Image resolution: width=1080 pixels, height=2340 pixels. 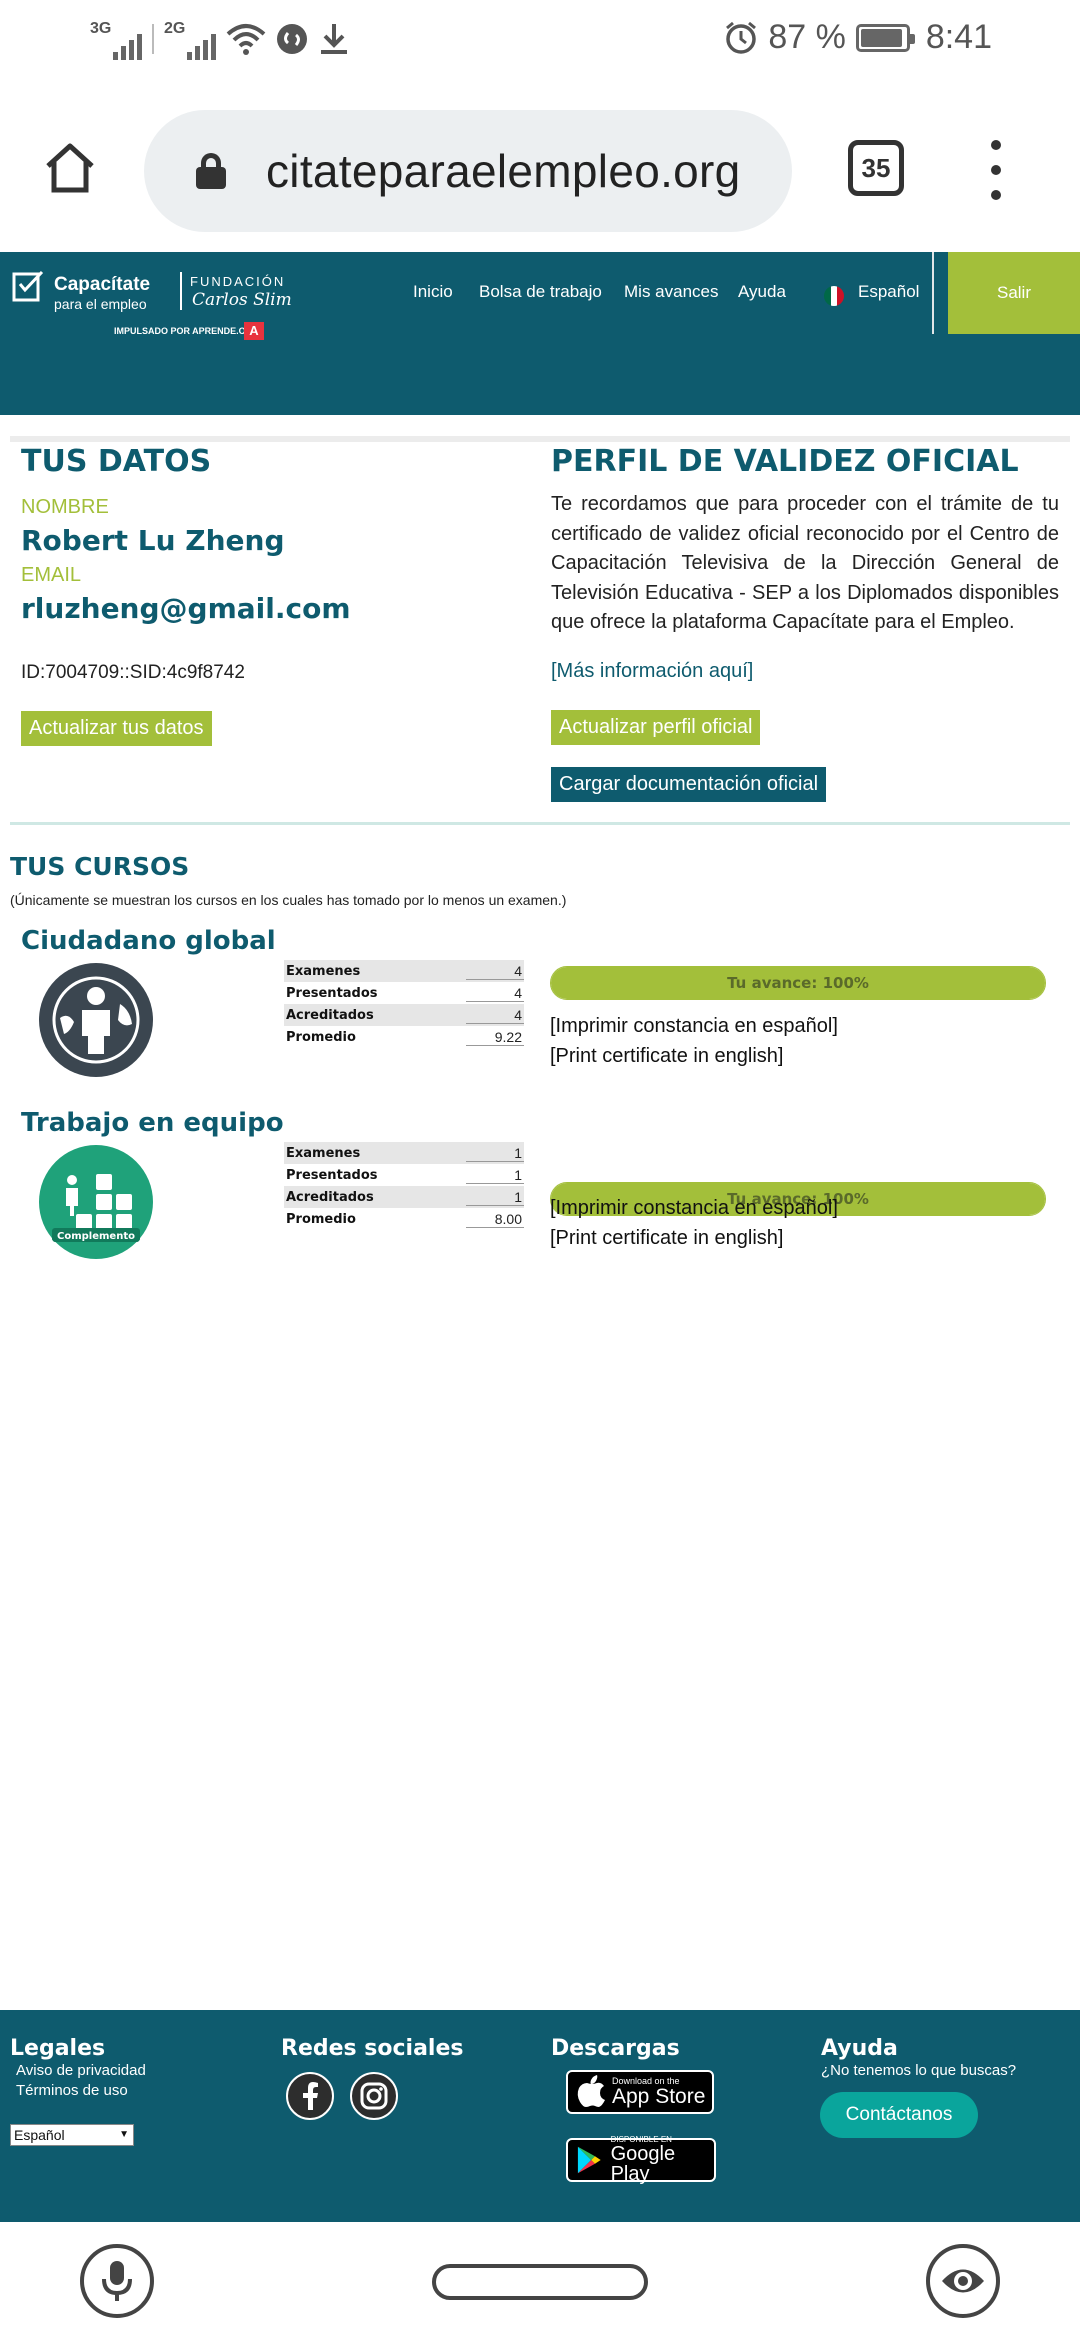 I want to click on overflow-menu-icon, so click(x=996, y=170).